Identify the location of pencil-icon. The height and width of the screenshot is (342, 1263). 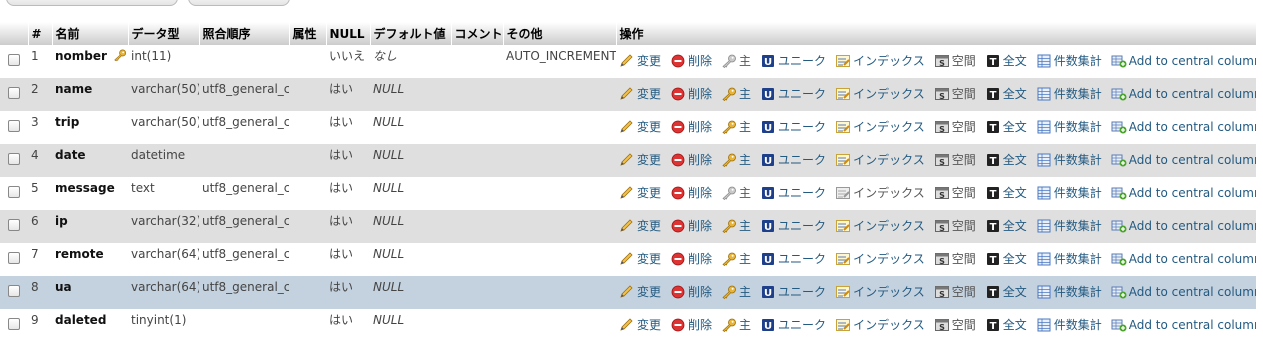
(628, 192).